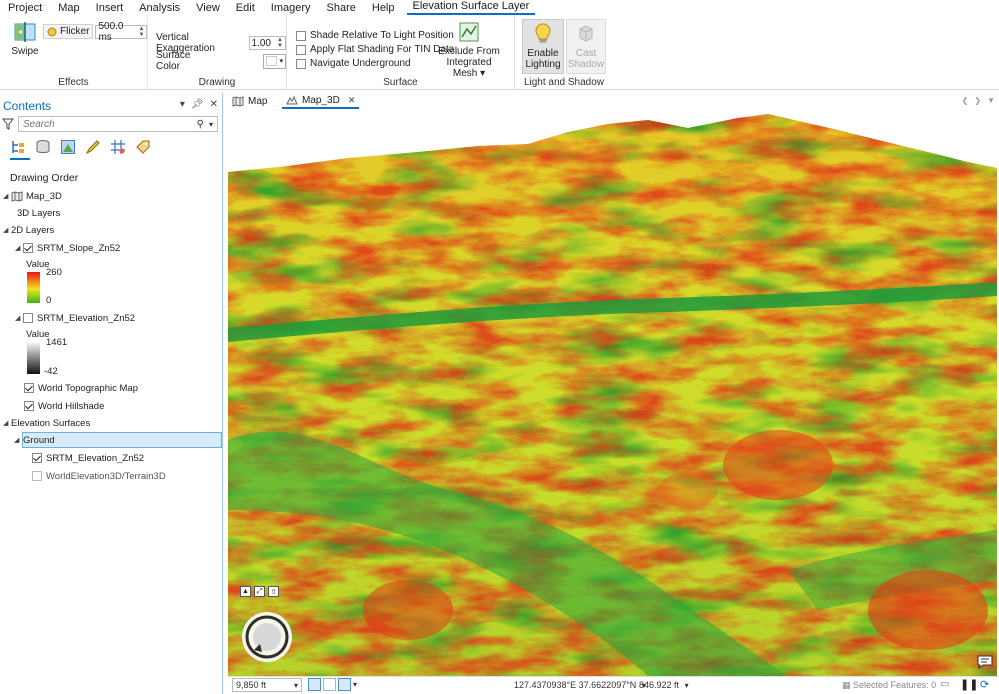 The width and height of the screenshot is (999, 694). Describe the element at coordinates (301, 35) in the screenshot. I see `shade-relative-checkbox` at that location.